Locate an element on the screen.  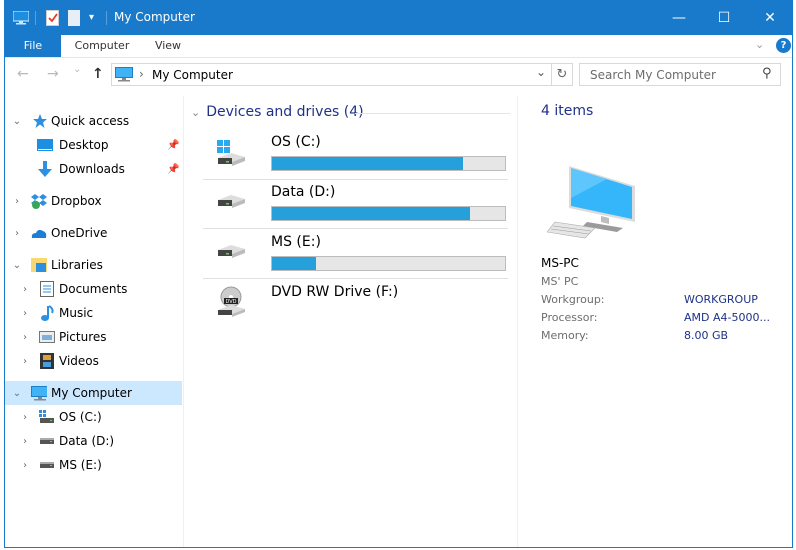
sidebar-item-downloads: Downloads 📌 is located at coordinates (93, 169).